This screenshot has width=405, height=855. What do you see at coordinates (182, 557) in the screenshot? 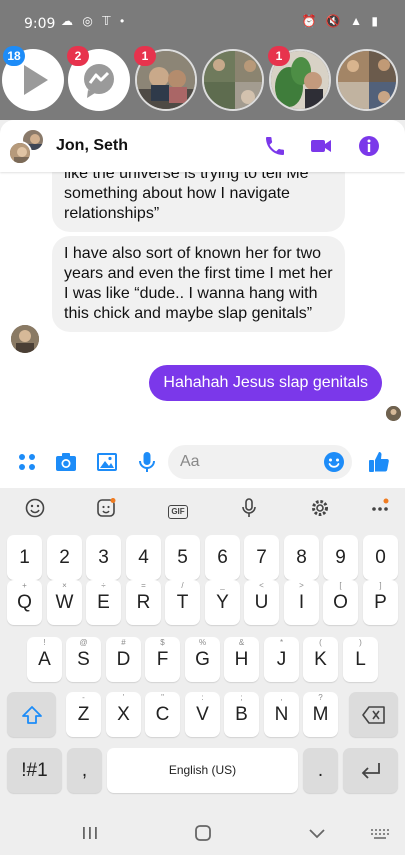
I see `key-5: 5` at bounding box center [182, 557].